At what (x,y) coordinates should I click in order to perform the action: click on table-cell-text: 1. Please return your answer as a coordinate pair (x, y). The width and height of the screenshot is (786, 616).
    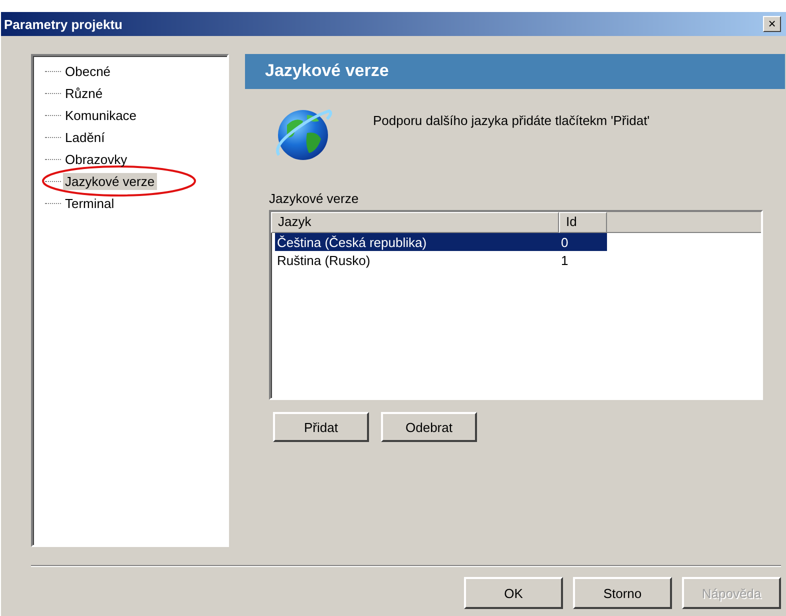
    Looking at the image, I should click on (565, 260).